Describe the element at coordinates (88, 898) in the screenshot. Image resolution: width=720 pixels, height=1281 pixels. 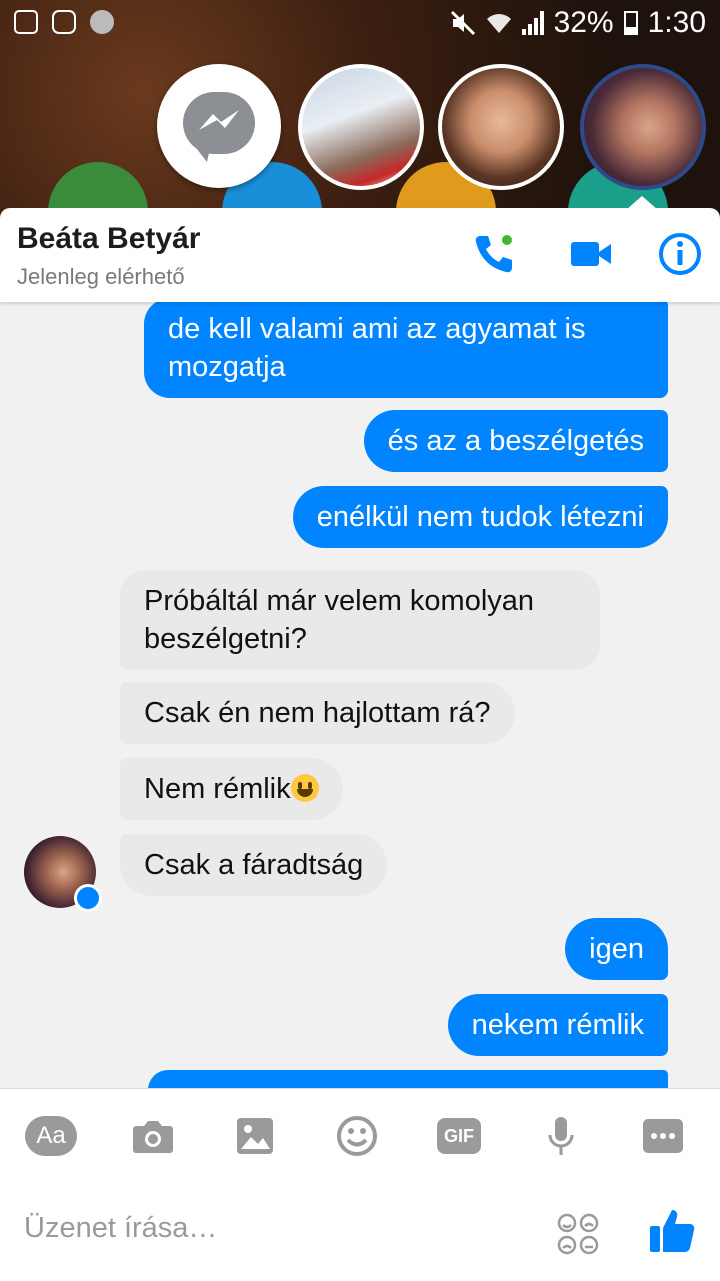
I see `messenger-badge-icon` at that location.